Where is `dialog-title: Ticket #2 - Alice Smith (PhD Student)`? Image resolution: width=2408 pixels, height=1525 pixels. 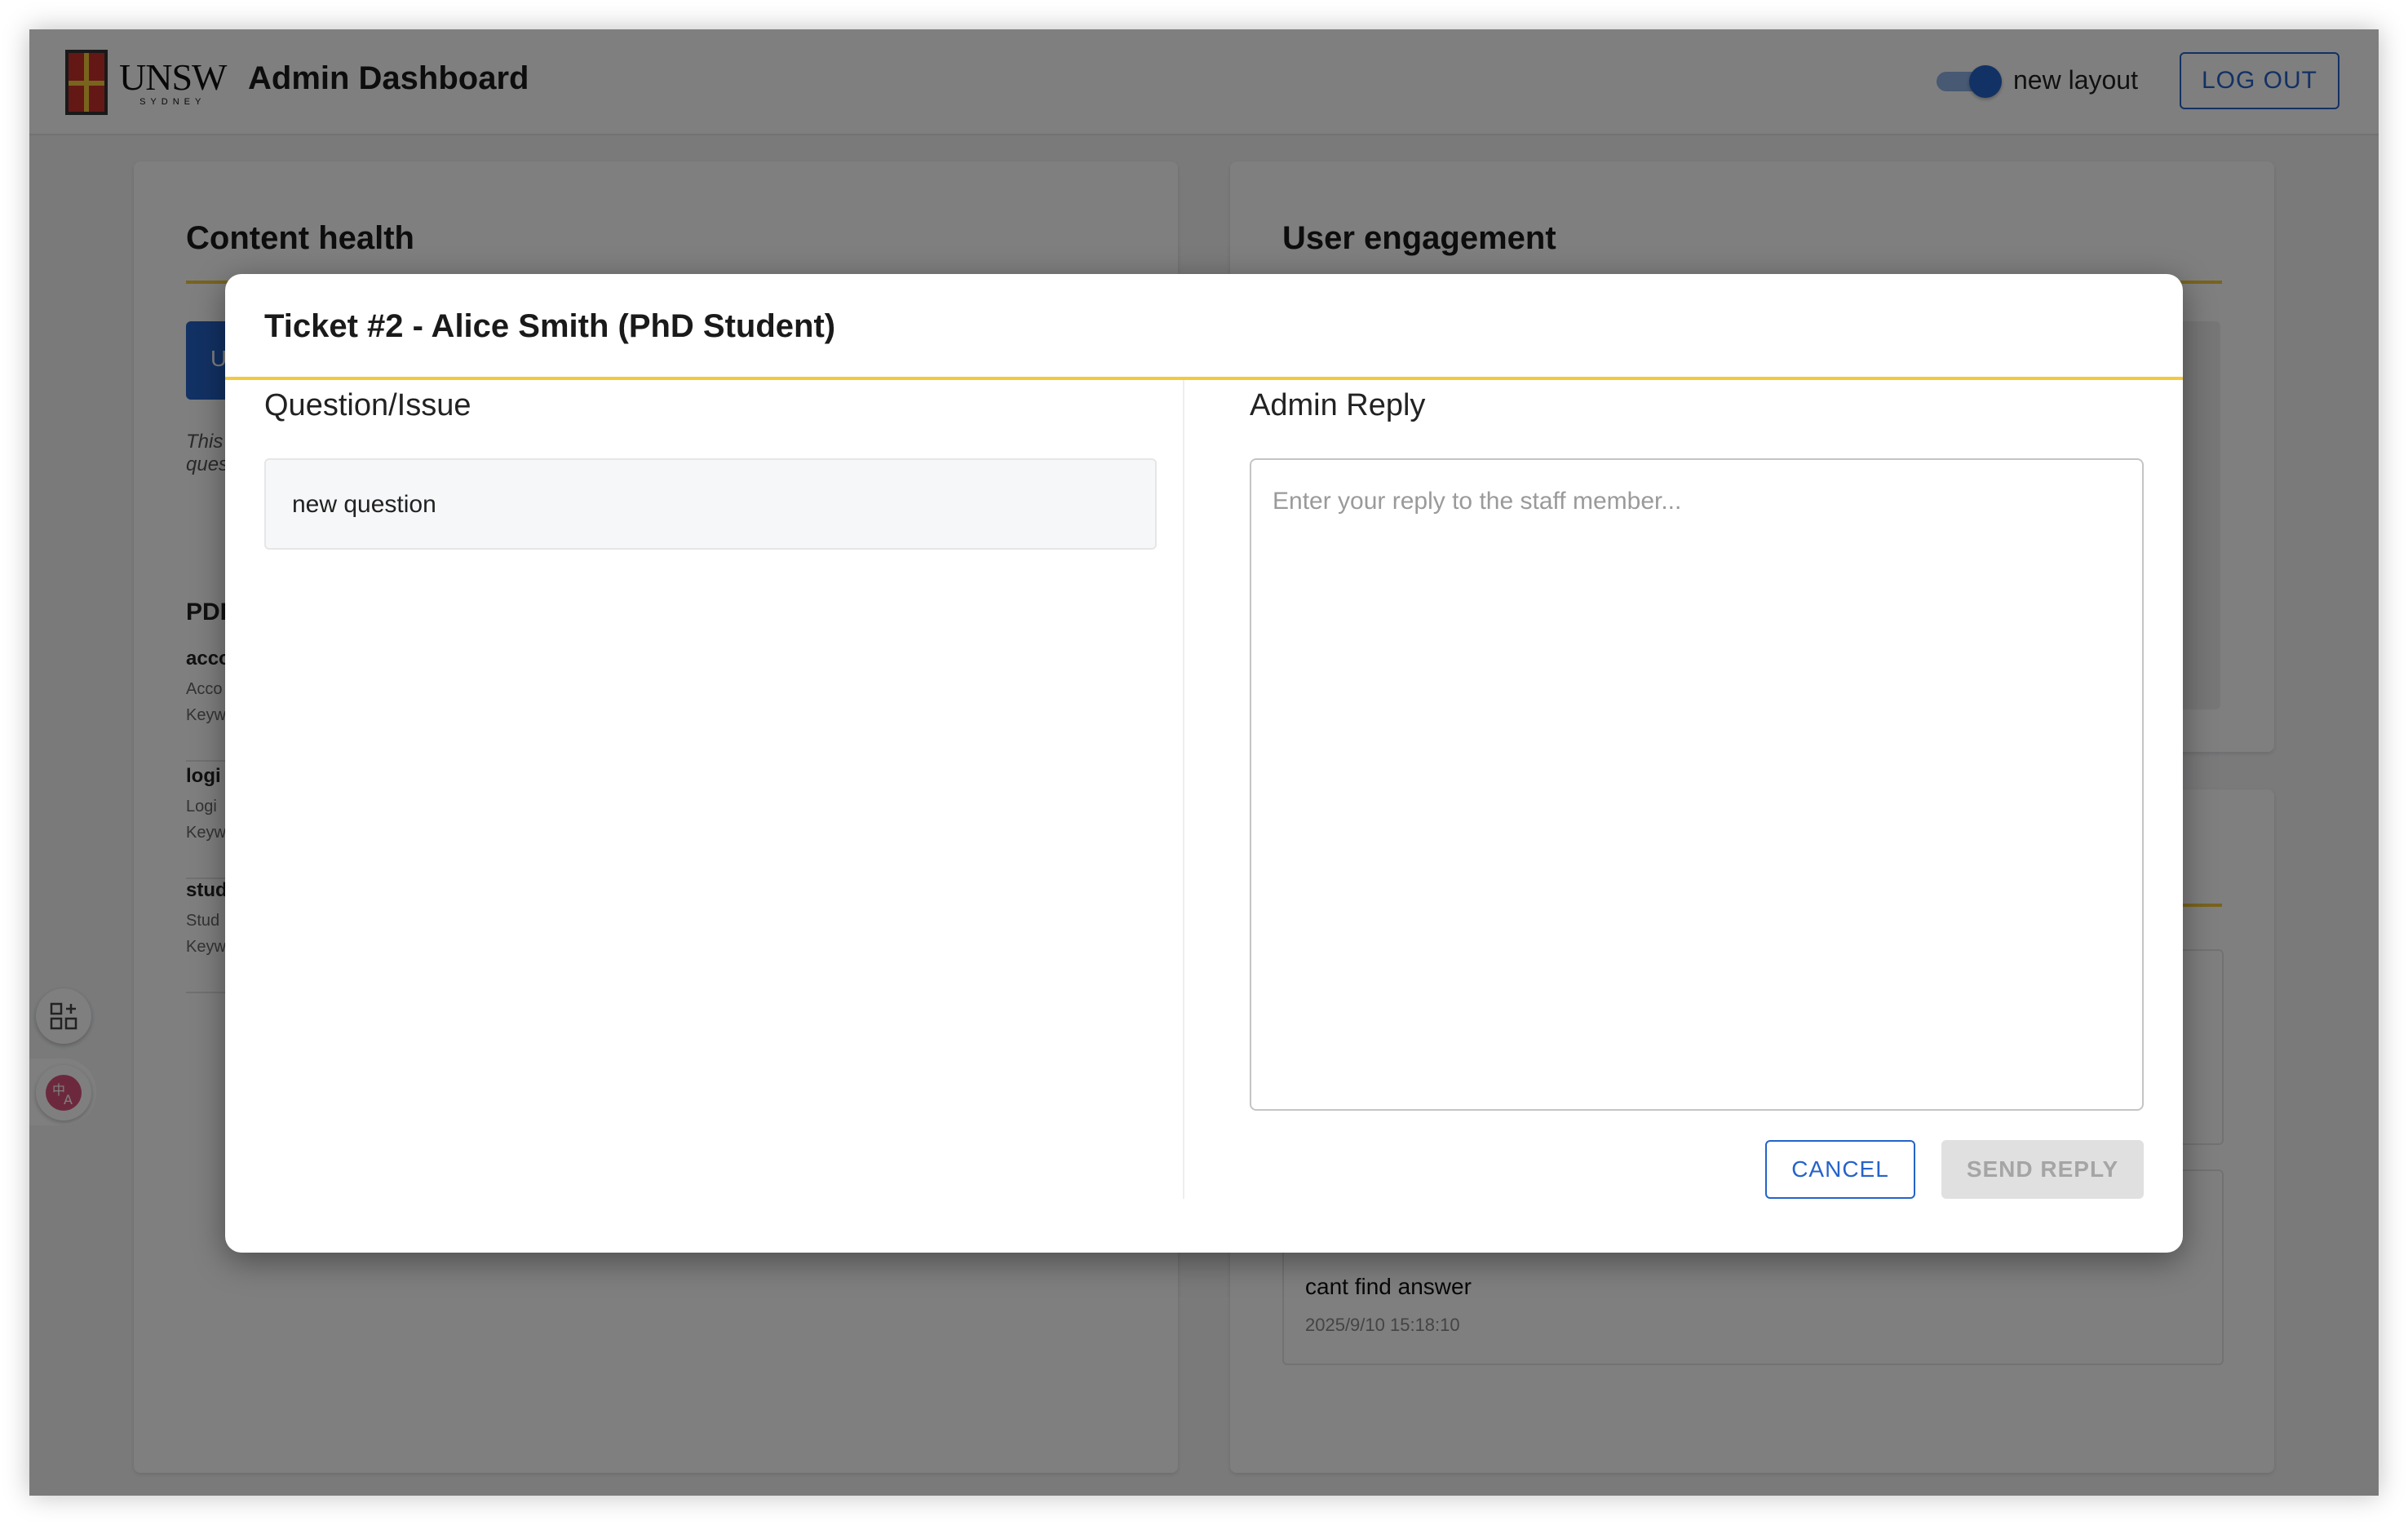 dialog-title: Ticket #2 - Alice Smith (PhD Student) is located at coordinates (550, 326).